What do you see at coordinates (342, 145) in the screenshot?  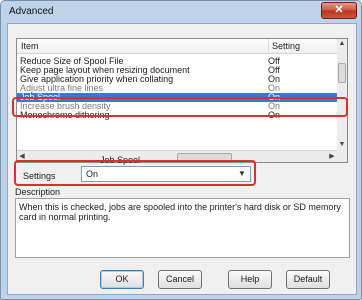 I see `scroll-down-icon: ▼` at bounding box center [342, 145].